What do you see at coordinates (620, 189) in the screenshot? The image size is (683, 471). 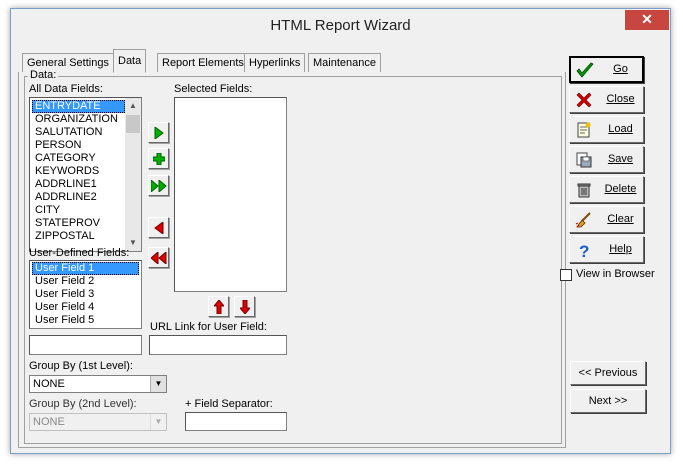 I see `delete-label: Delete` at bounding box center [620, 189].